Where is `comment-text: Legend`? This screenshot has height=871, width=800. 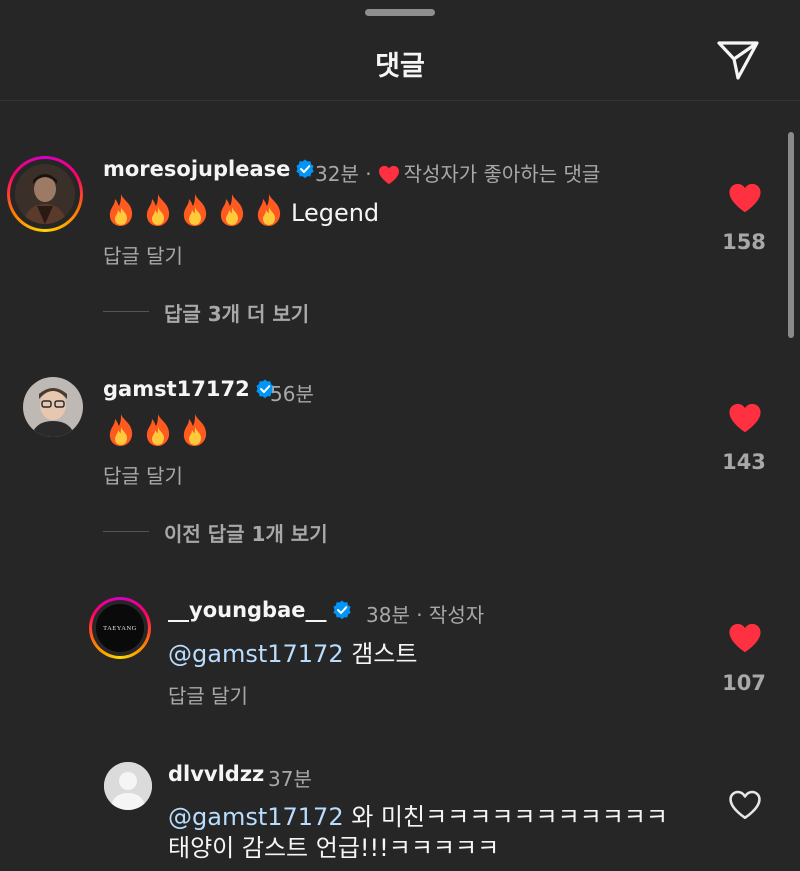 comment-text: Legend is located at coordinates (242, 210).